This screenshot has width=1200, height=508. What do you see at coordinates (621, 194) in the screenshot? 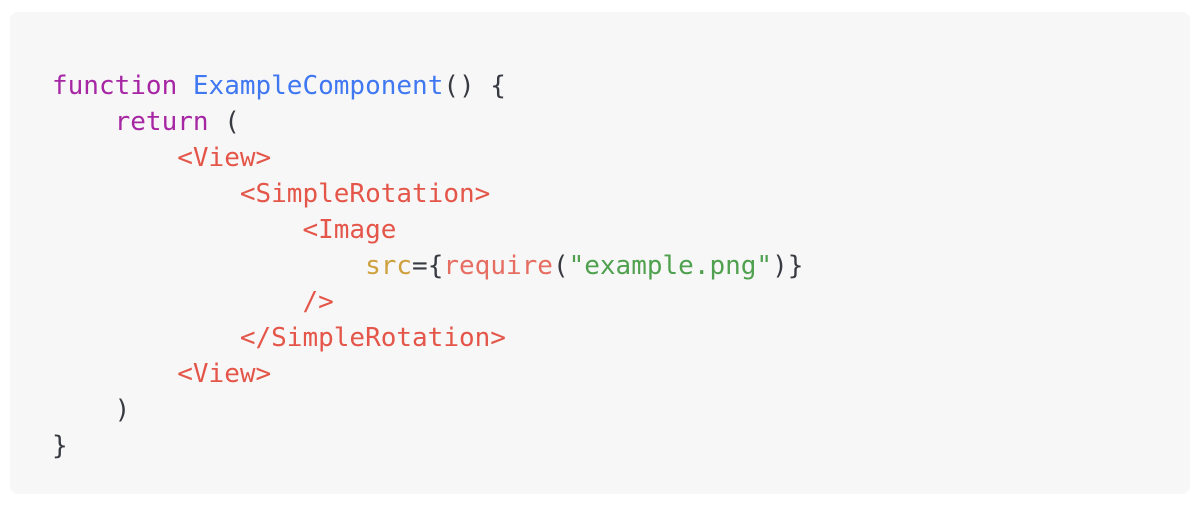
I see `code-line-4: <SimpleRotation>` at bounding box center [621, 194].